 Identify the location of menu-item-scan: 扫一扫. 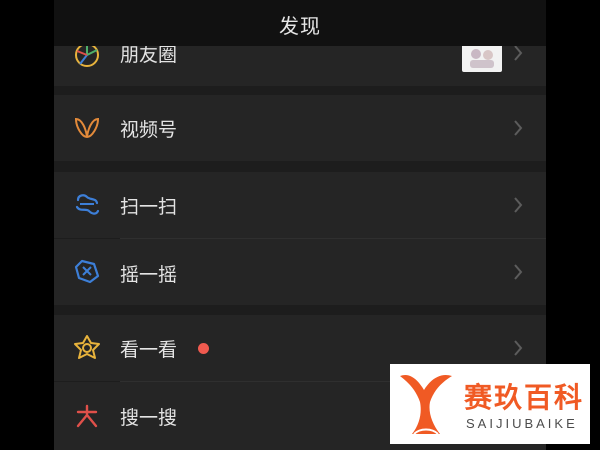
(300, 205).